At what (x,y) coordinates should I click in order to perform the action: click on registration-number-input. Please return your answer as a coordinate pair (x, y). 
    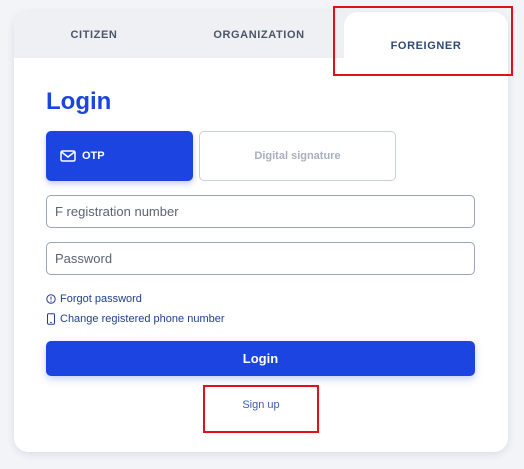
    Looking at the image, I should click on (260, 211).